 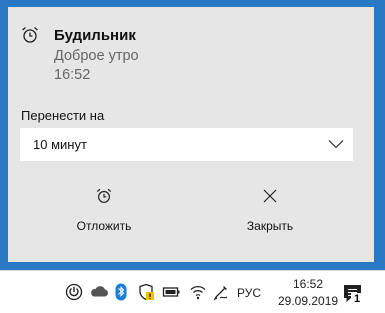 I want to click on snooze-duration-value: 10 минут, so click(x=60, y=144).